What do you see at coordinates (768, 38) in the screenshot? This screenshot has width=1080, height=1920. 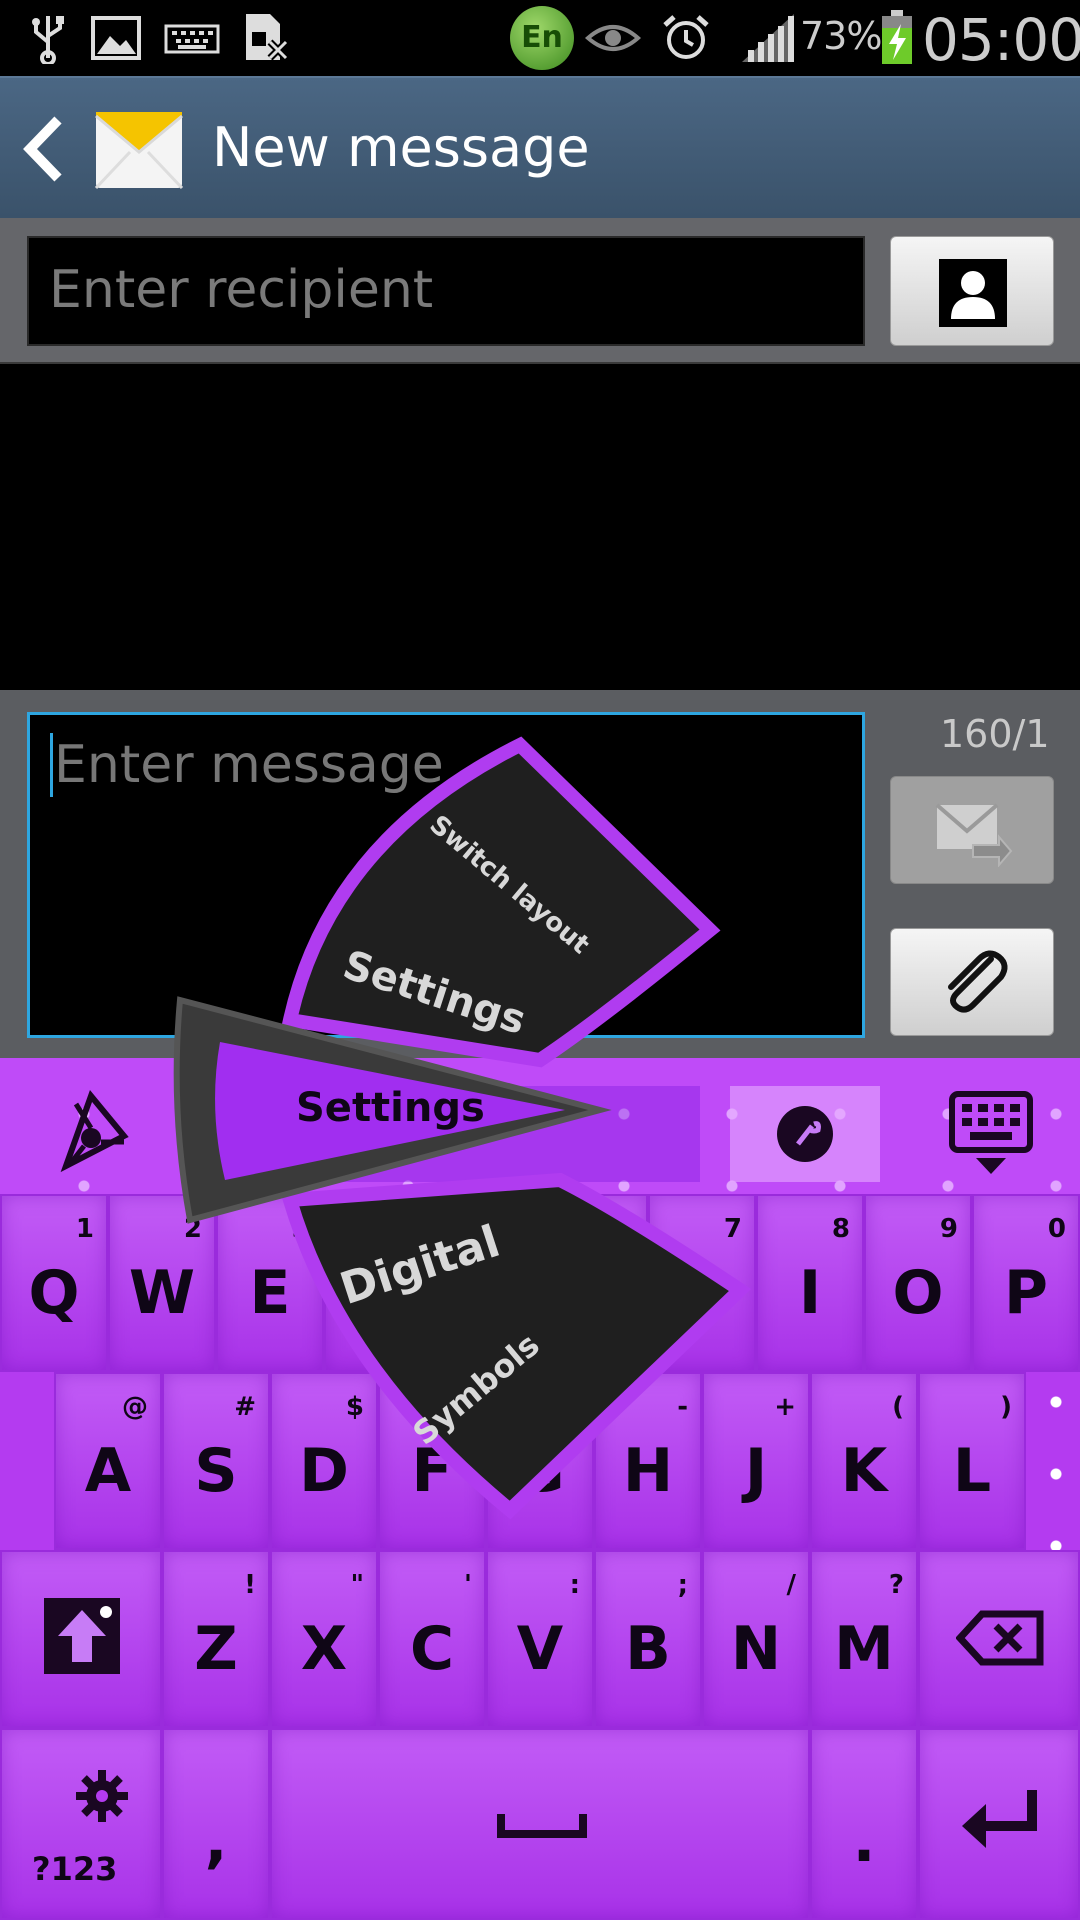 I see `signal-icon` at bounding box center [768, 38].